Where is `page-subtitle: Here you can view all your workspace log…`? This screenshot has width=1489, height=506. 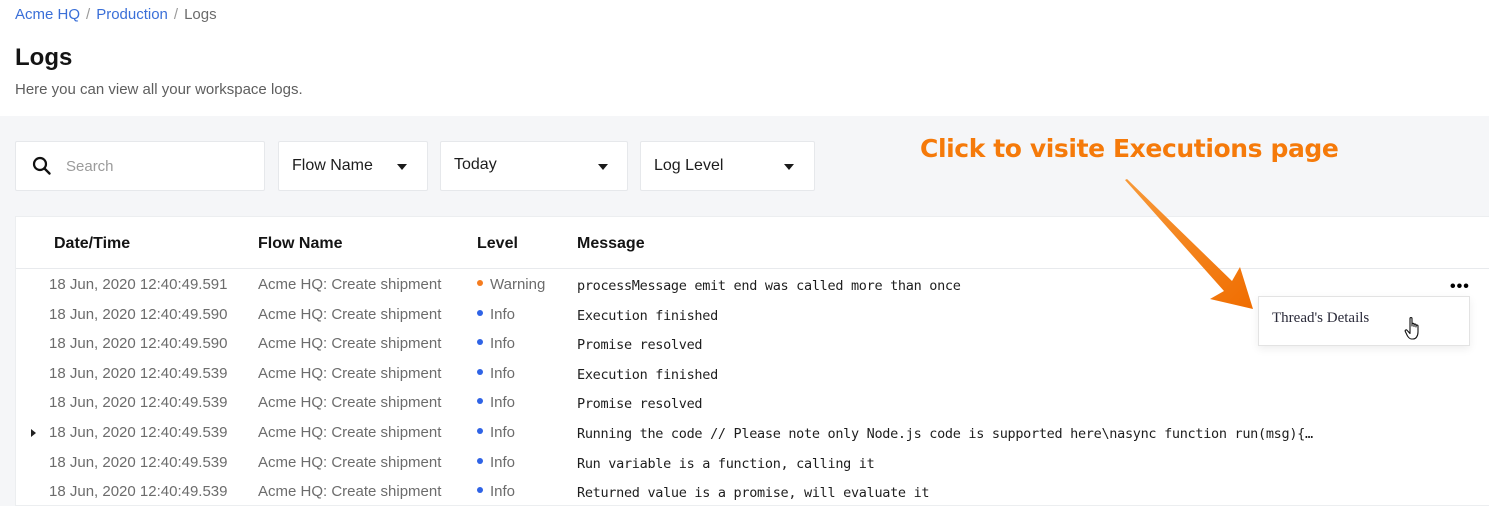
page-subtitle: Here you can view all your workspace log… is located at coordinates (159, 89).